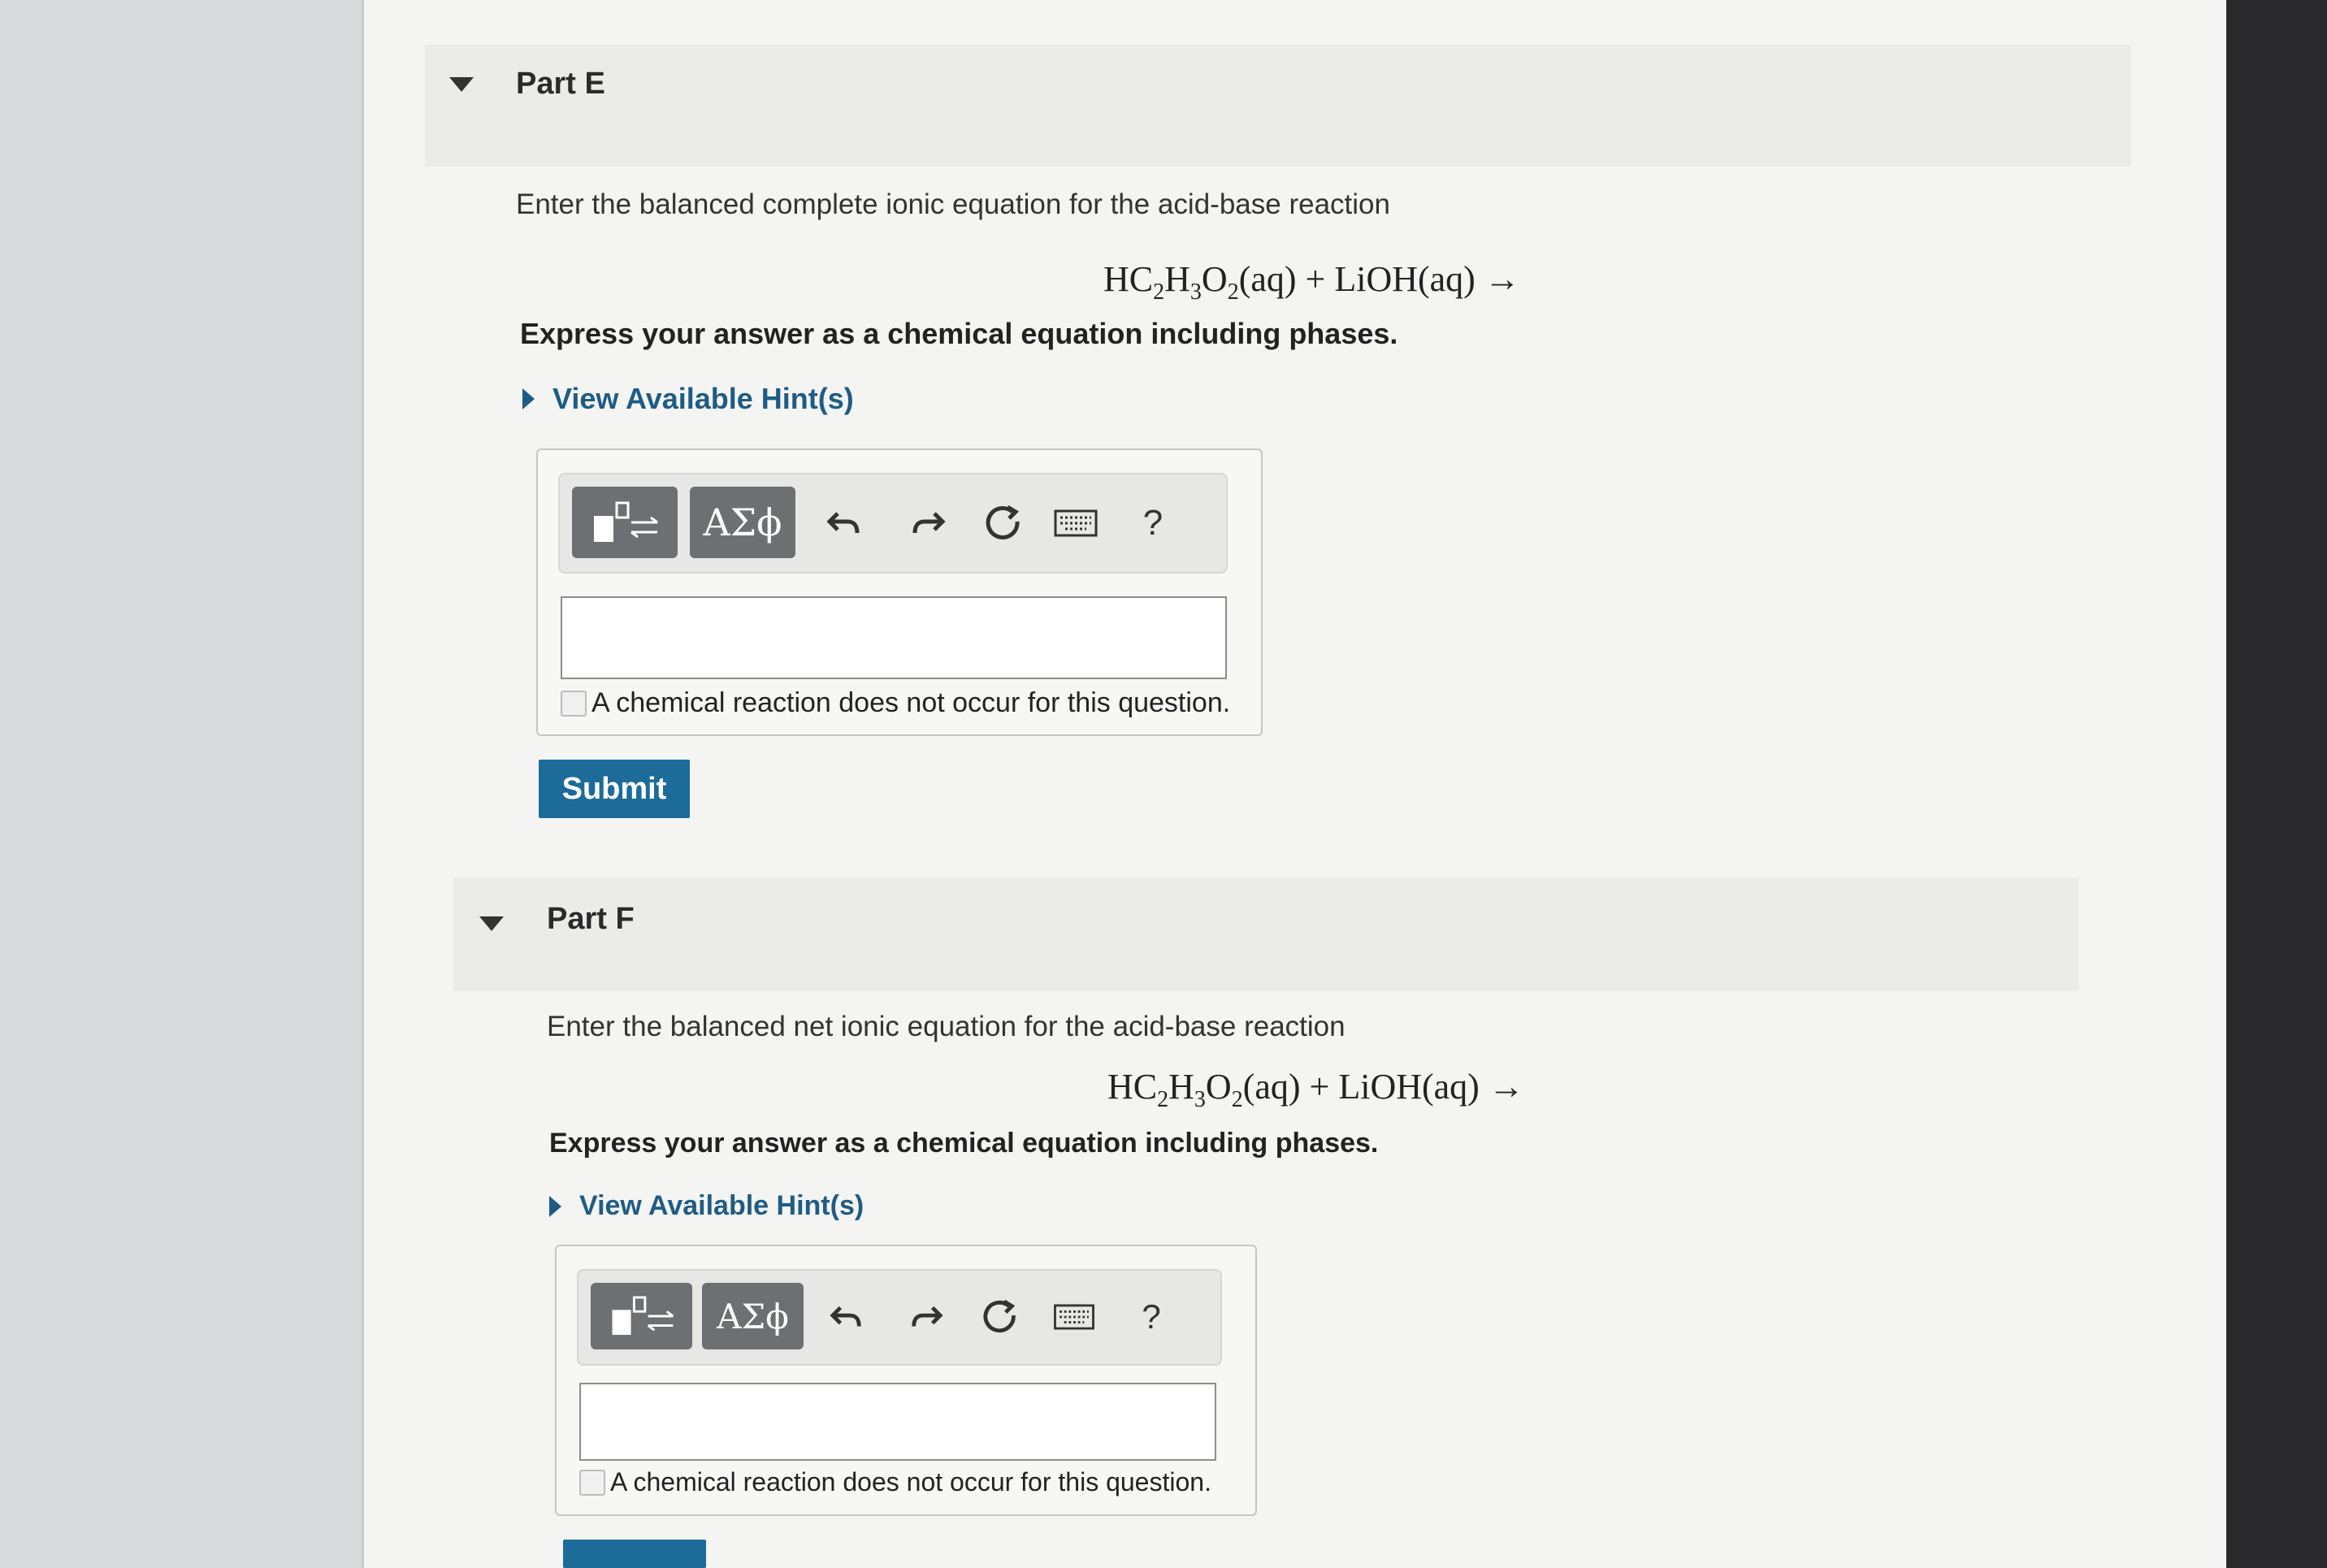 The height and width of the screenshot is (1568, 2327). What do you see at coordinates (1278, 106) in the screenshot?
I see `part-e-header: Part E` at bounding box center [1278, 106].